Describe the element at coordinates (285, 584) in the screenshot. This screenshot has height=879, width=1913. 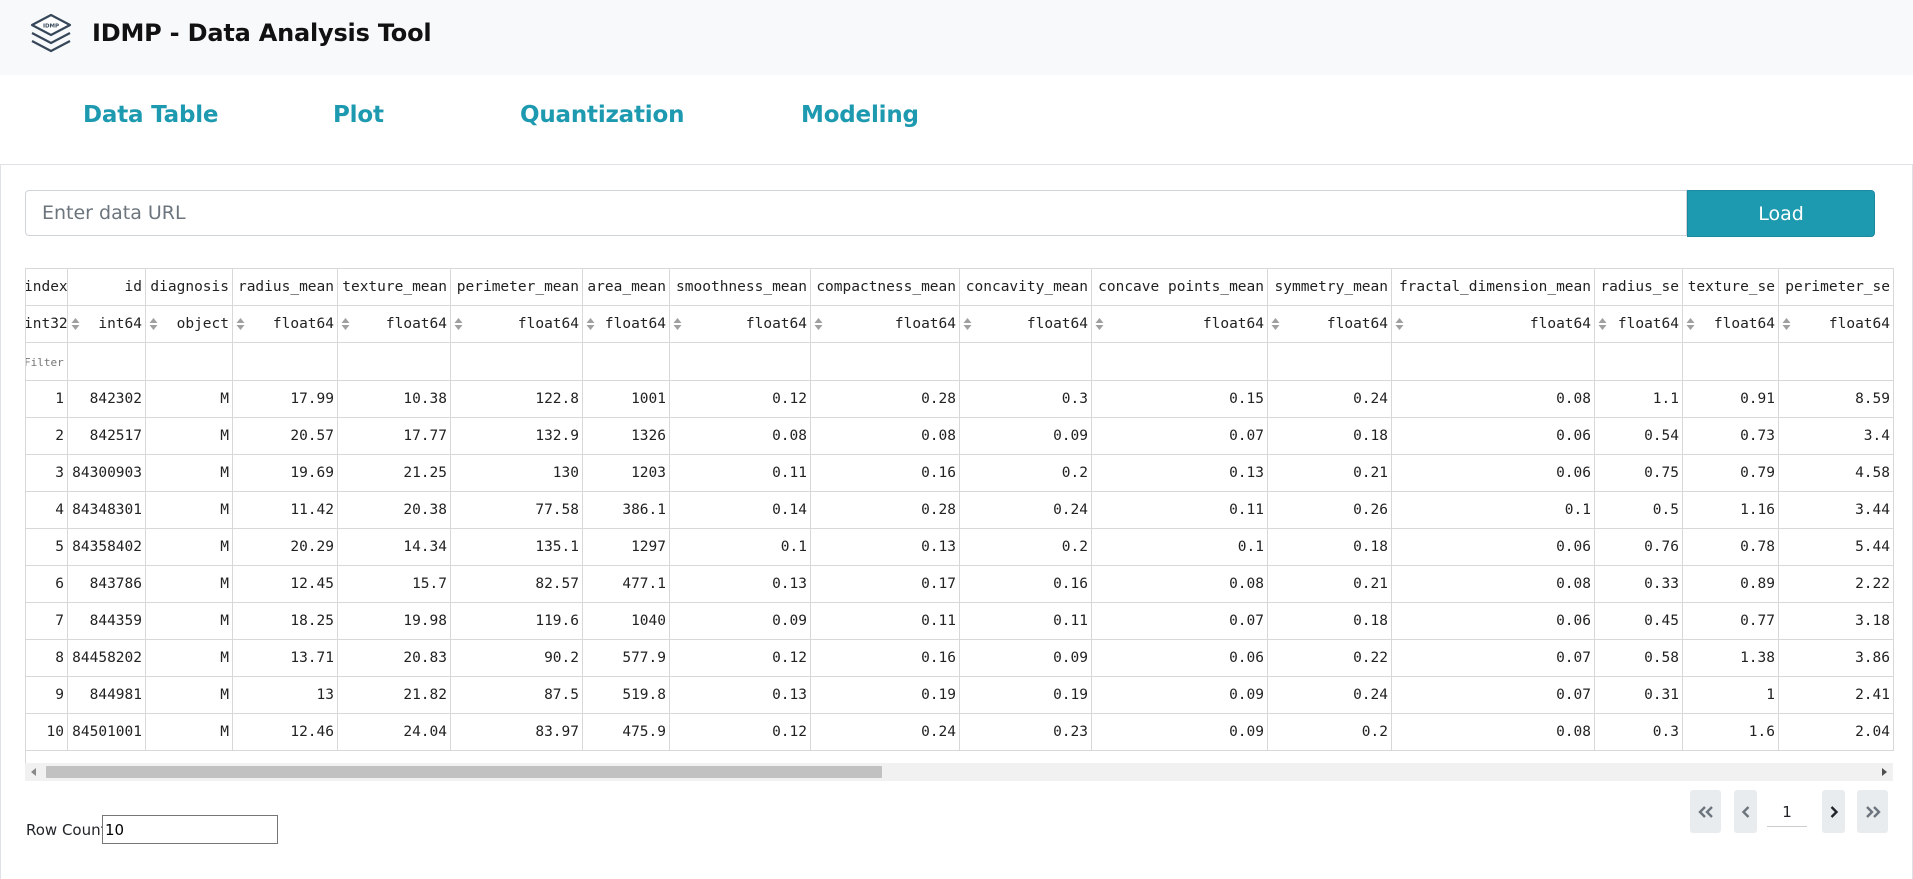
I see `table-cell: 12.45` at that location.